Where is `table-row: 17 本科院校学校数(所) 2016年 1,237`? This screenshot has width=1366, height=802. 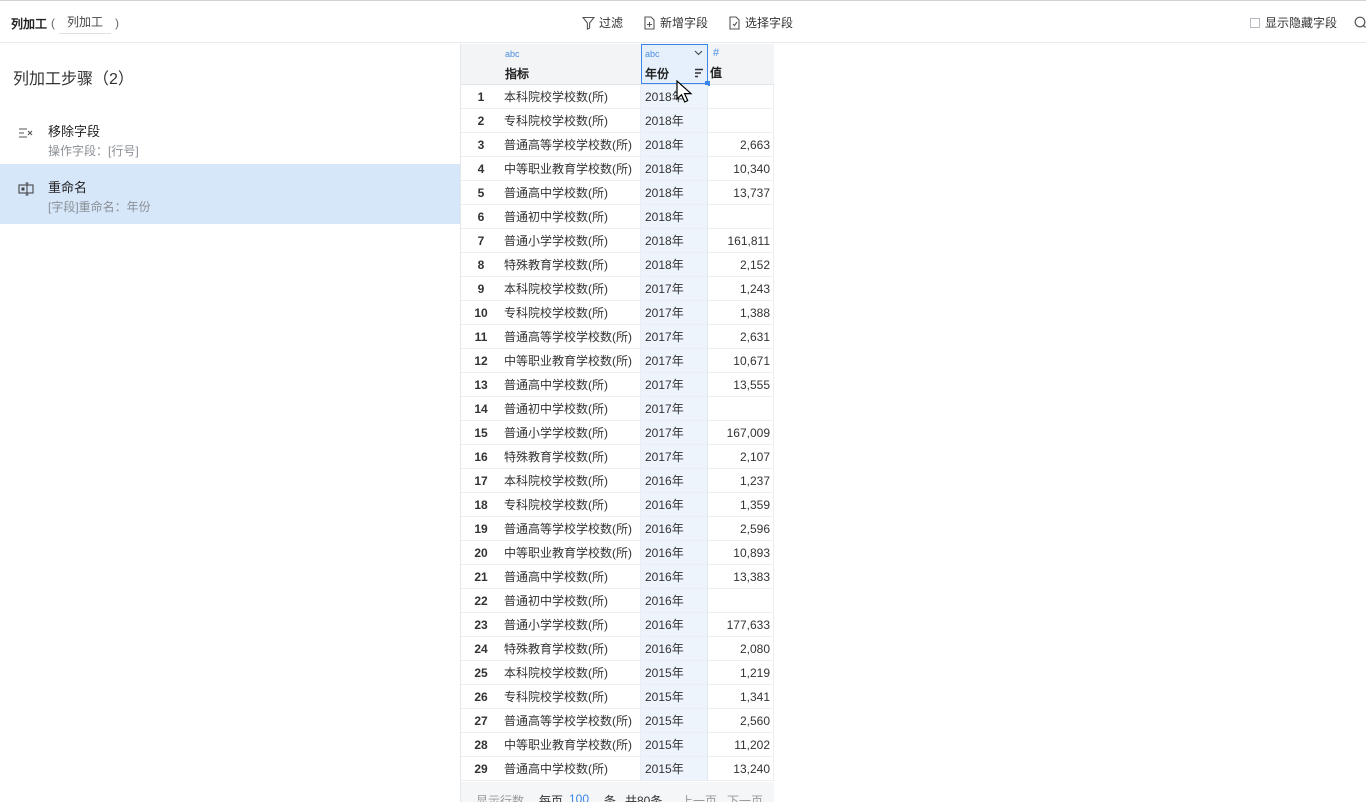 table-row: 17 本科院校学校数(所) 2016年 1,237 is located at coordinates (617, 481).